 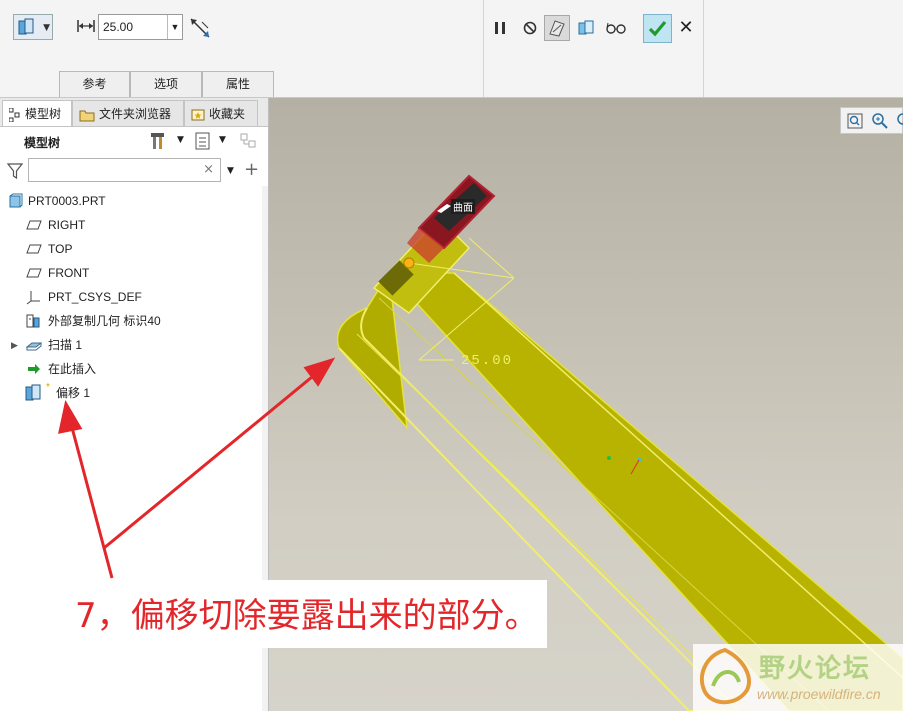 I want to click on annotation-callout: 7，偏移切除要露出来的部分。, so click(x=307, y=614).